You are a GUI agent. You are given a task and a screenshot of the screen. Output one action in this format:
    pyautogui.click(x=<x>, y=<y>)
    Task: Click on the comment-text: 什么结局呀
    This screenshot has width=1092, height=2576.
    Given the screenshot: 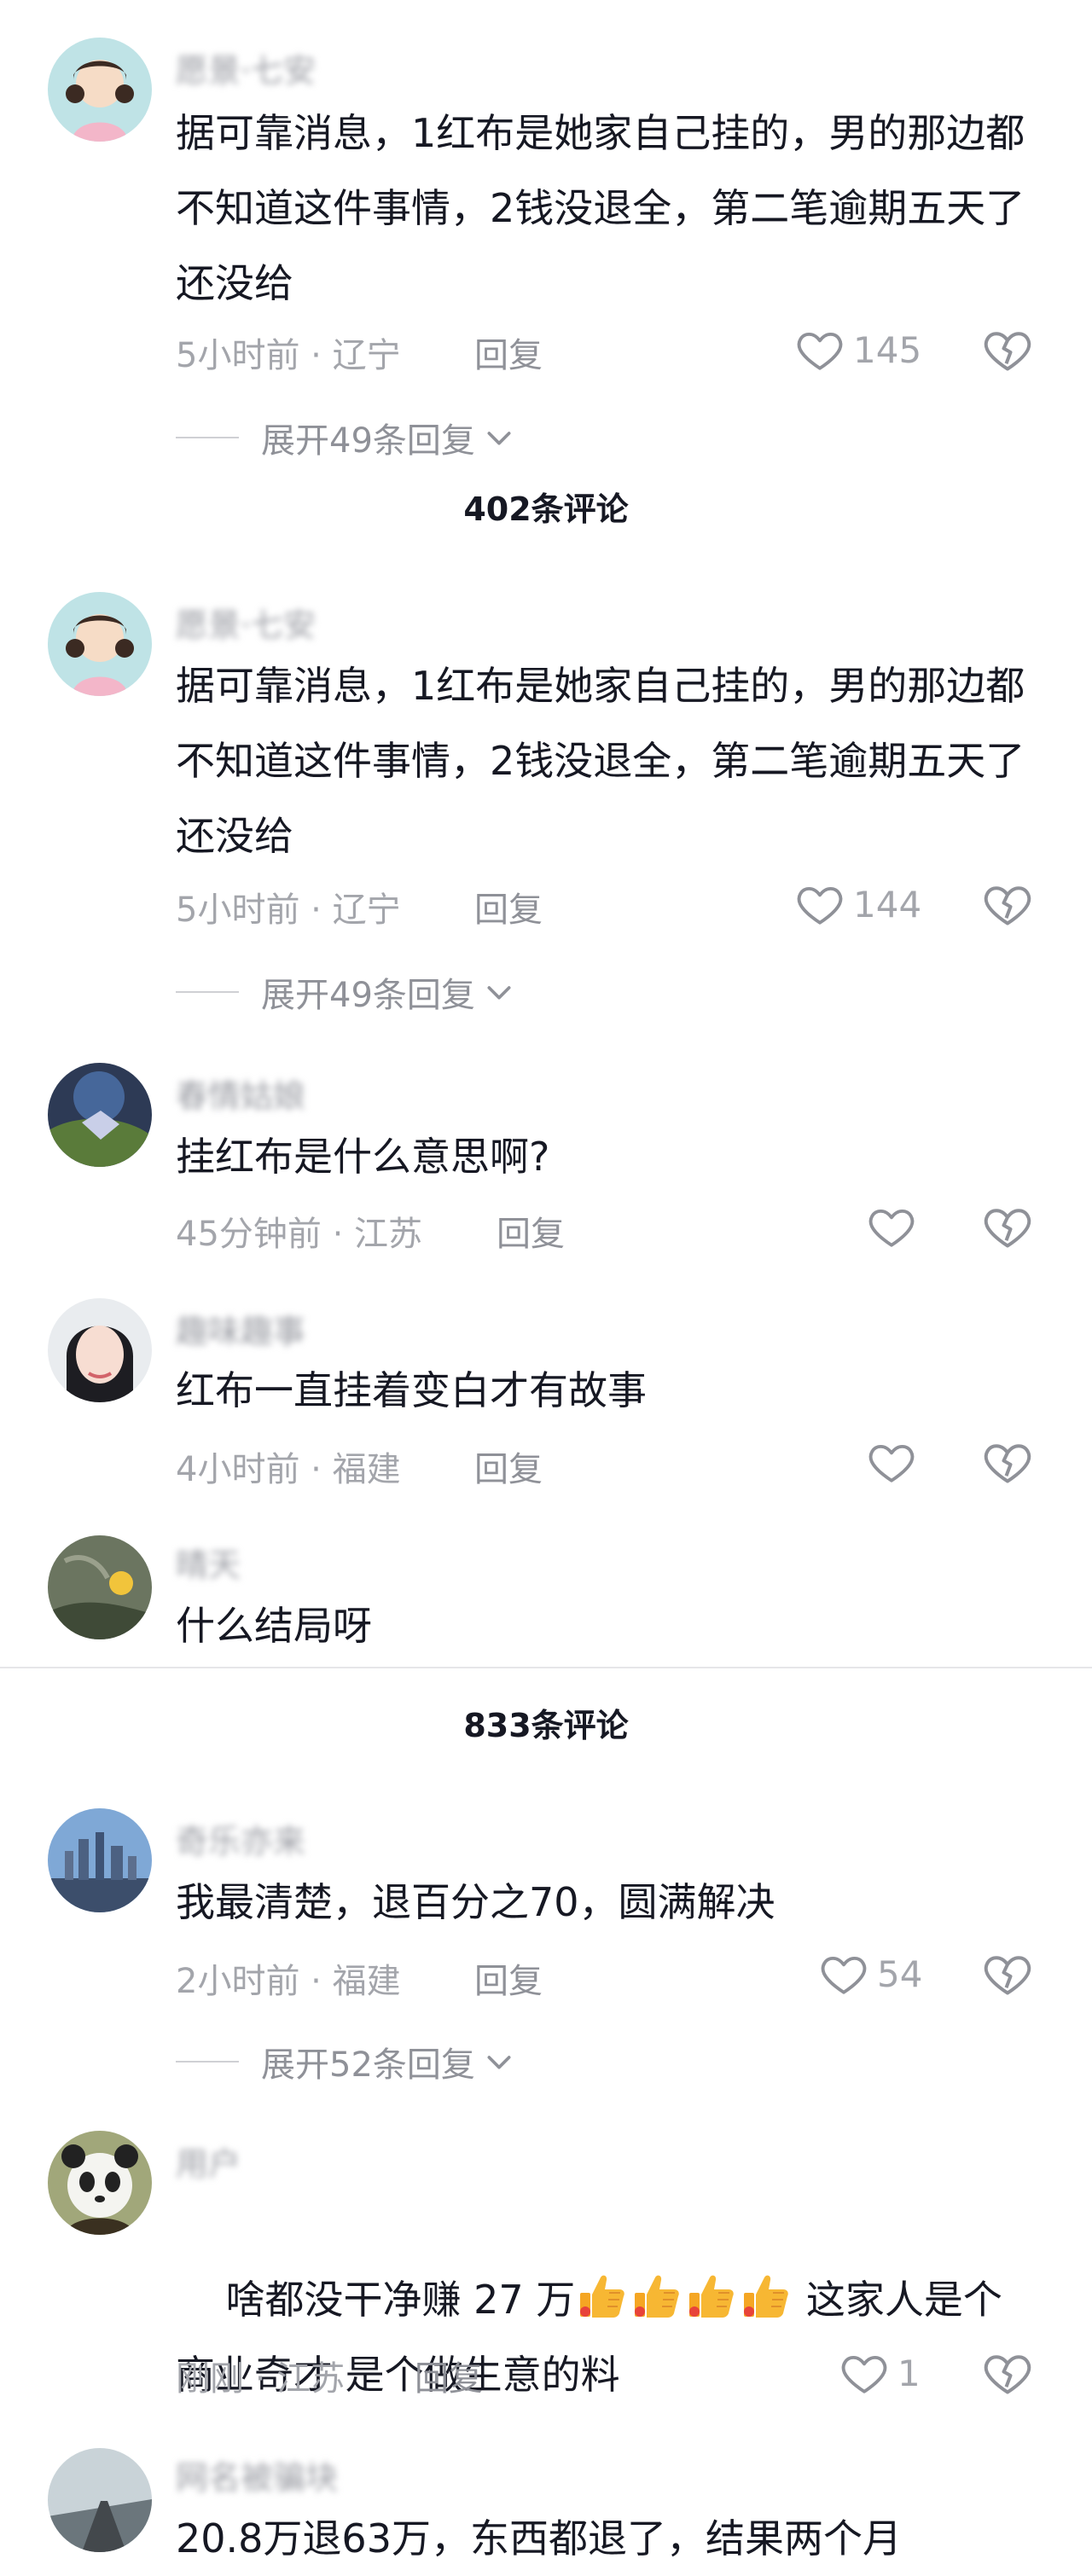 What is the action you would take?
    pyautogui.click(x=274, y=1626)
    